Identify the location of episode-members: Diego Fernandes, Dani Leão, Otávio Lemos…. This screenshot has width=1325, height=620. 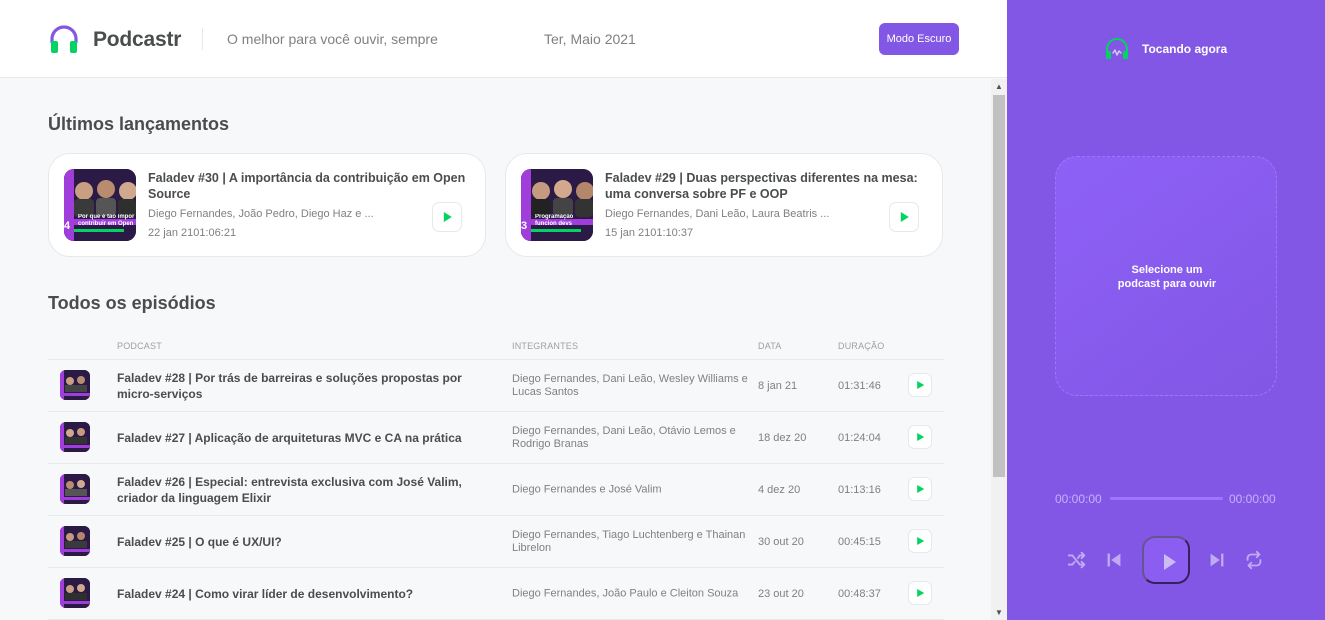
(624, 437).